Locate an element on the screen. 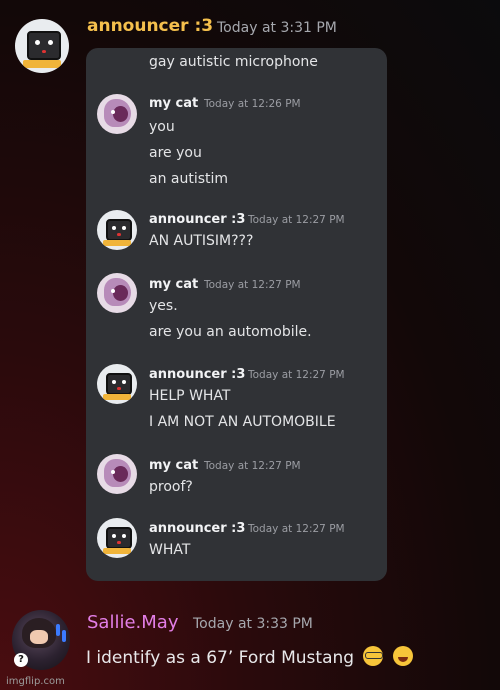  timestamp: Today at 3:33 PM is located at coordinates (253, 624).